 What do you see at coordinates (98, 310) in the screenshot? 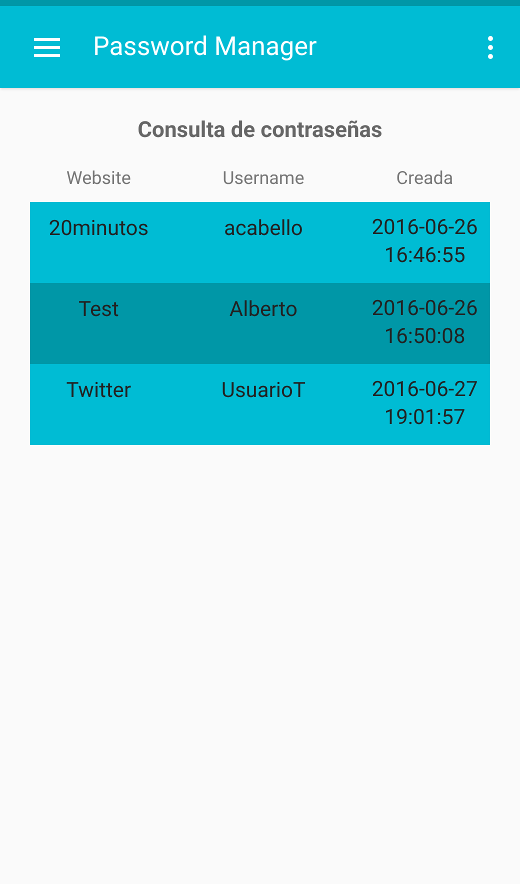
I see `table-cell-text: Test` at bounding box center [98, 310].